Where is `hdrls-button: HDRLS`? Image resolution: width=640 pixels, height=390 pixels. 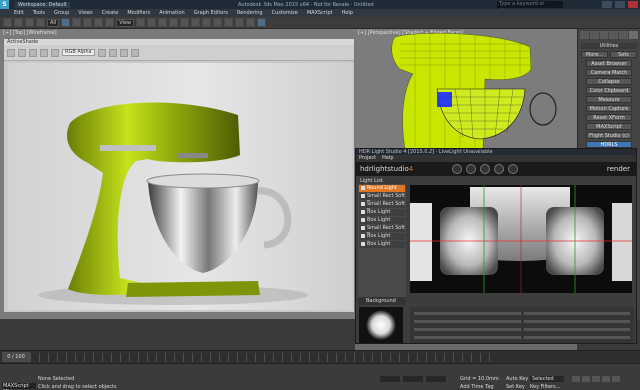 hdrls-button: HDRLS is located at coordinates (609, 144).